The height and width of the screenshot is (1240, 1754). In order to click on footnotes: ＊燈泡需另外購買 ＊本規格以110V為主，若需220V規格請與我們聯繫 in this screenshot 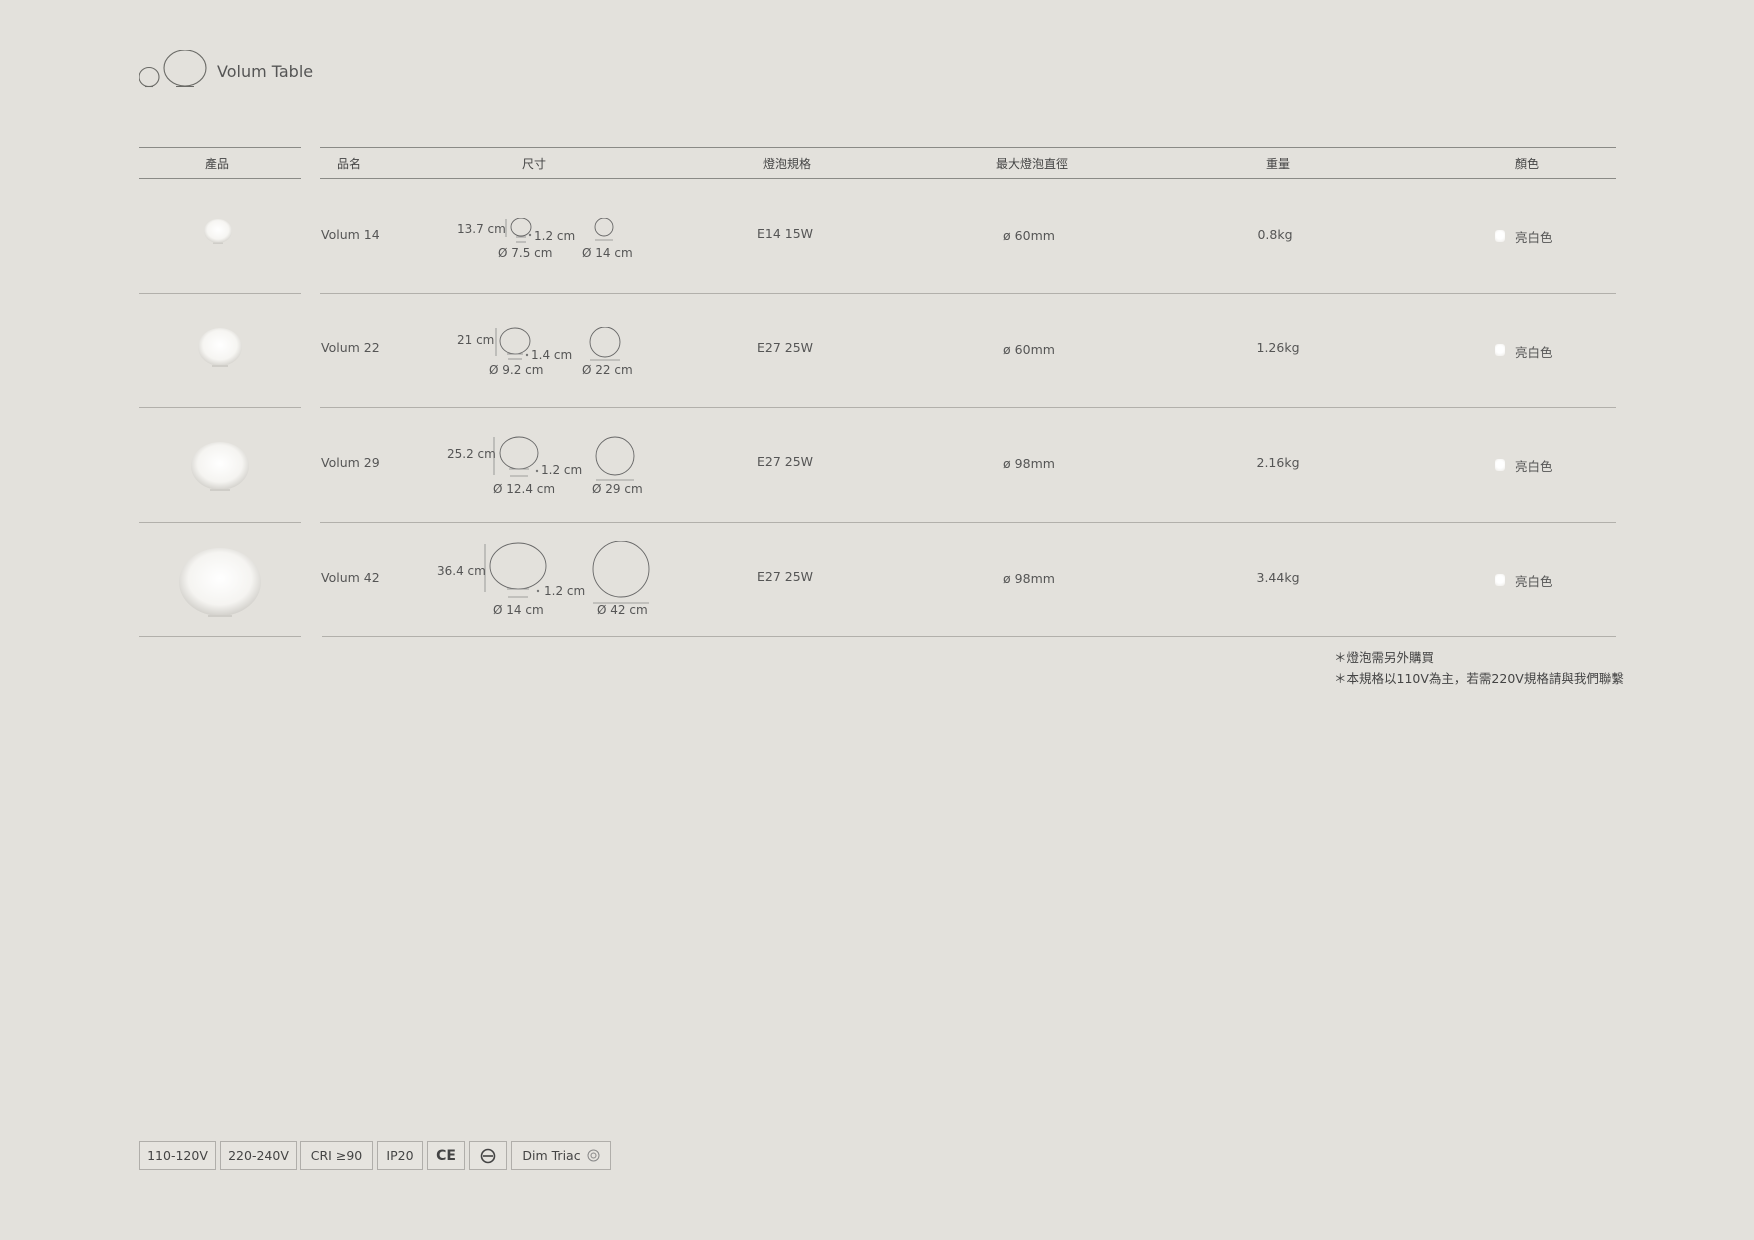, I will do `click(1479, 668)`.